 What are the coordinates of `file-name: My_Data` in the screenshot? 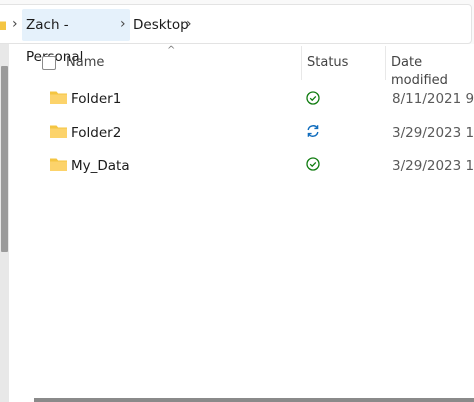 It's located at (100, 166).